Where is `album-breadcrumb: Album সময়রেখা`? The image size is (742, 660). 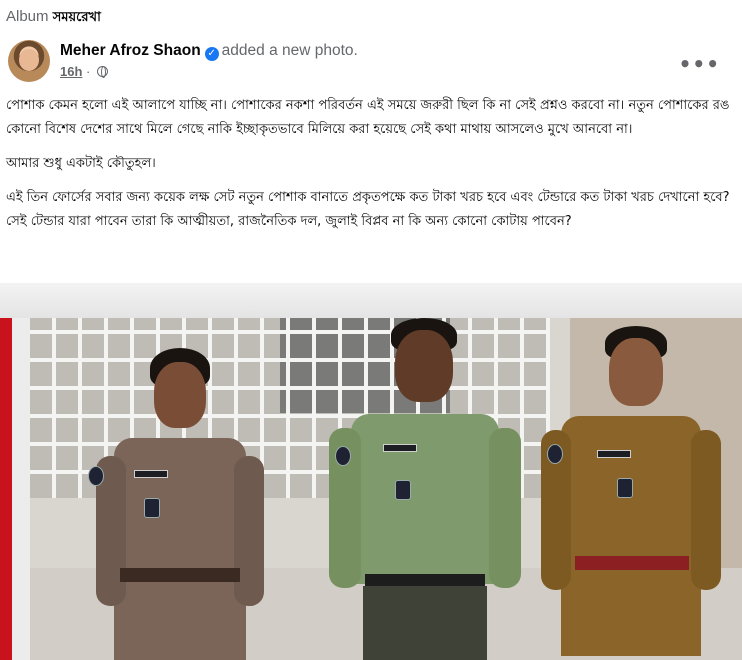
album-breadcrumb: Album সময়রেখা is located at coordinates (53, 18).